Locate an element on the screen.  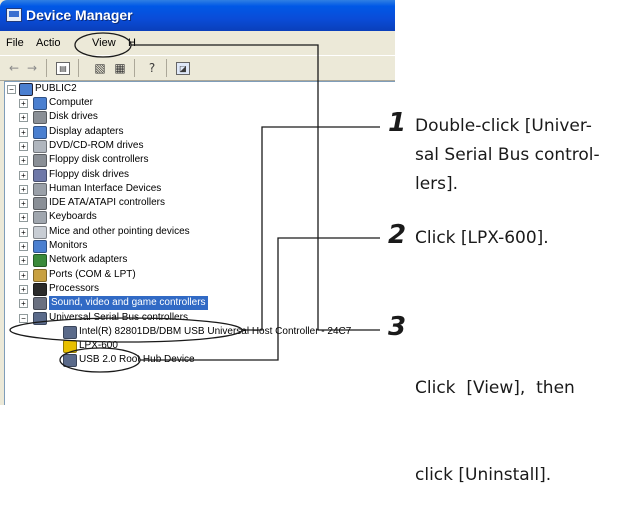
step1-line: Double-click [Univer- is located at coordinates (503, 126).